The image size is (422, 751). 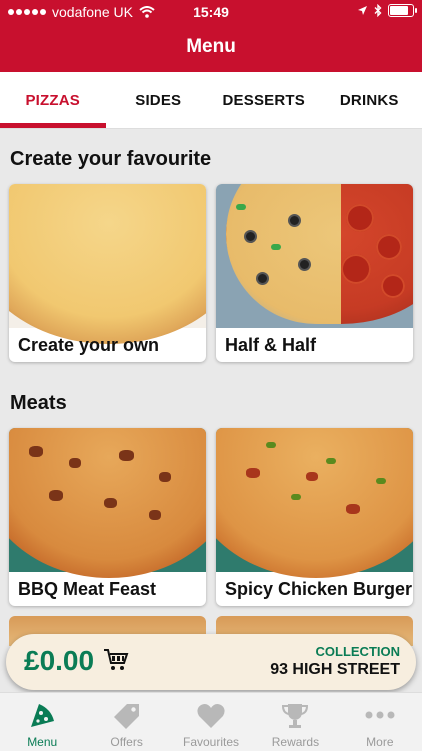 I want to click on basket-total: £0.00, so click(x=59, y=661).